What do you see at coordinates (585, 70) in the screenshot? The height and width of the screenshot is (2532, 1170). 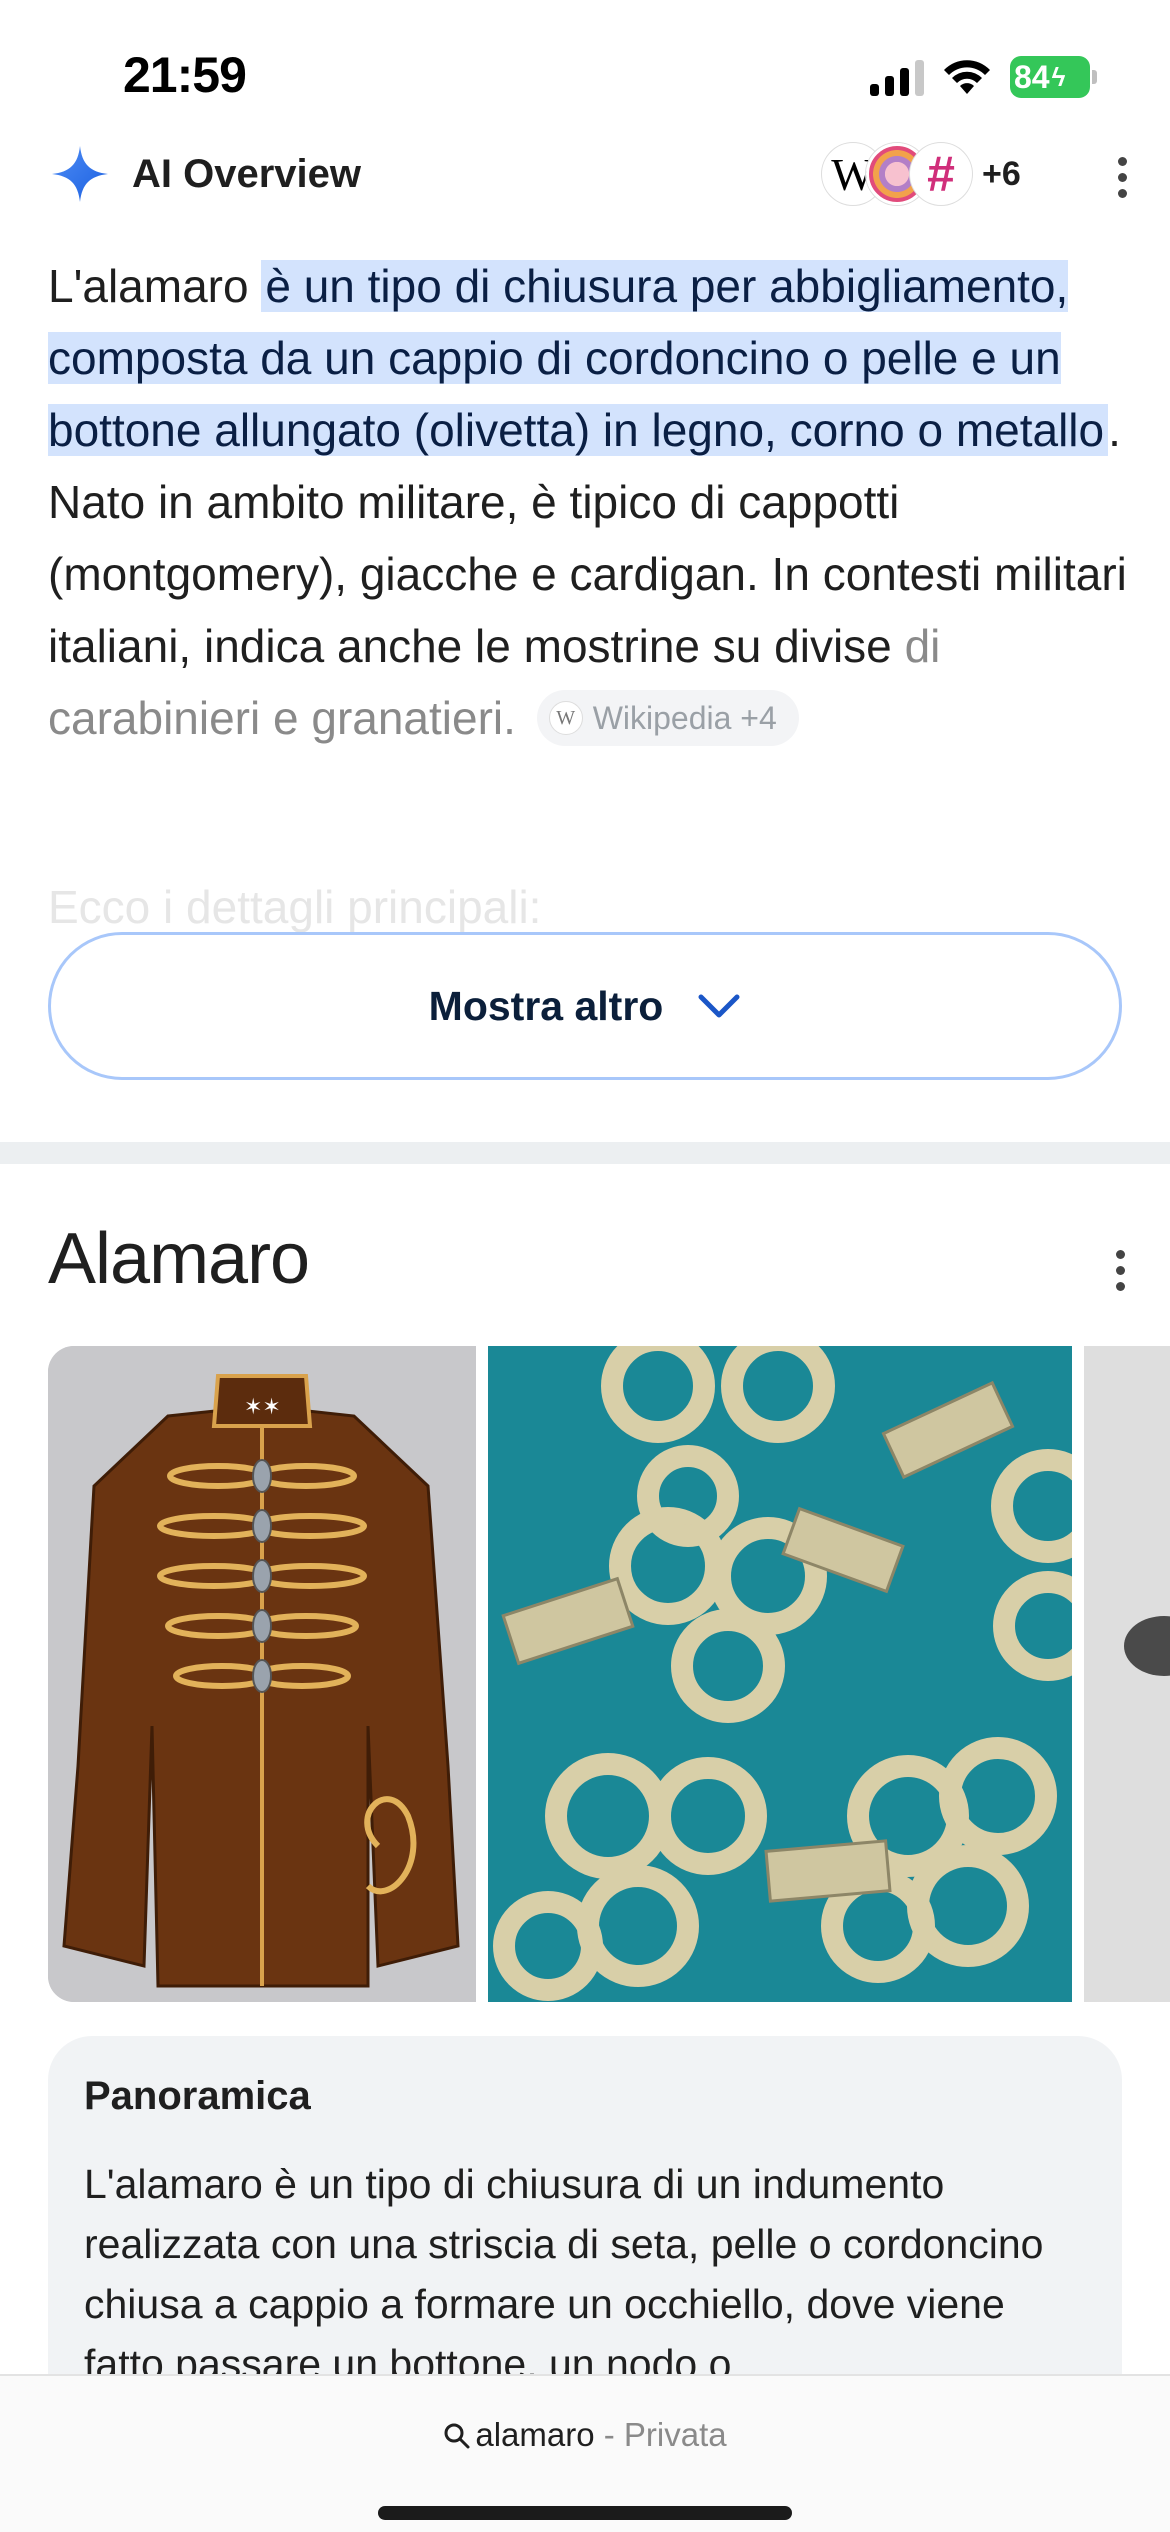 I see `status-bar: 21:59 84 ϟ` at bounding box center [585, 70].